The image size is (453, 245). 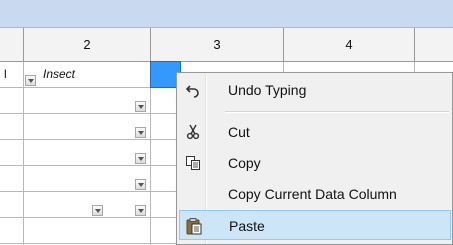 What do you see at coordinates (194, 226) in the screenshot?
I see `clipboard-icon` at bounding box center [194, 226].